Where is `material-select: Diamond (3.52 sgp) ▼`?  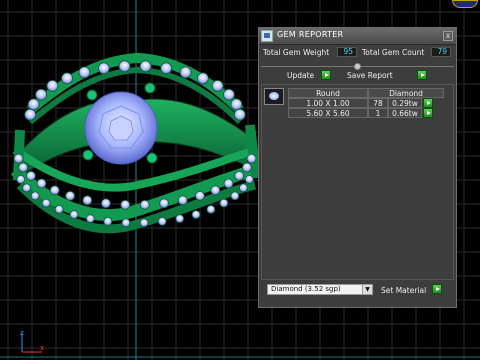
material-select: Diamond (3.52 sgp) ▼ is located at coordinates (320, 289).